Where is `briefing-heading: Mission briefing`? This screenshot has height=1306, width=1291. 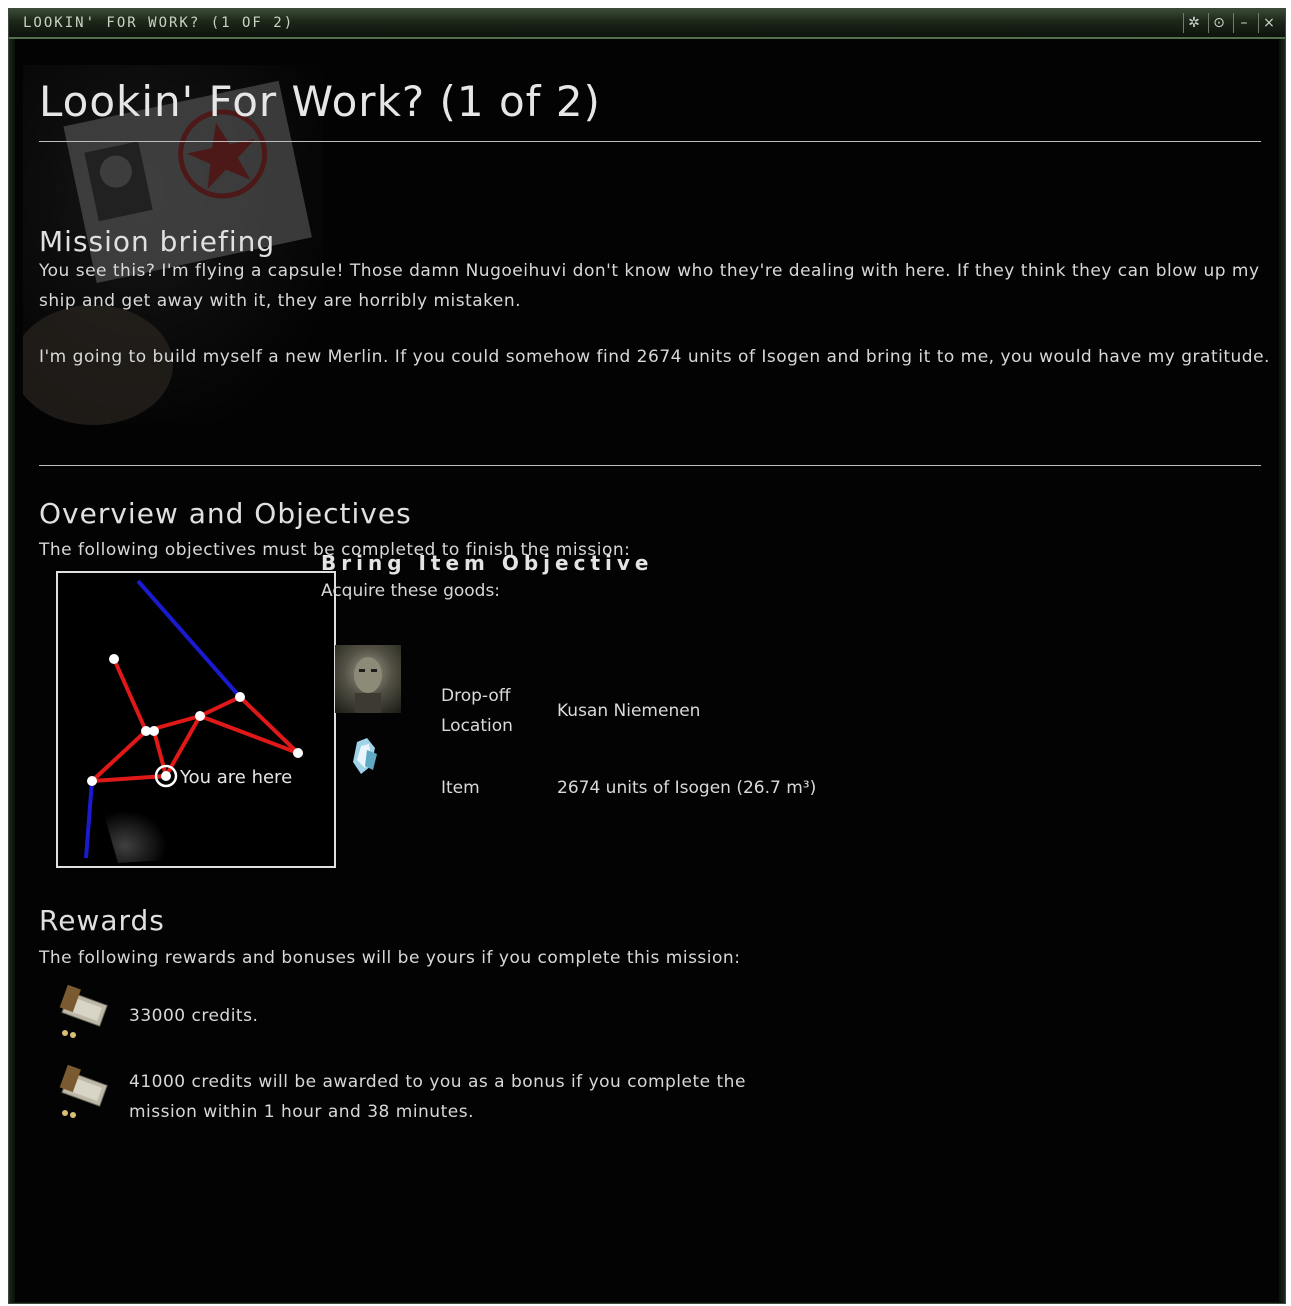
briefing-heading: Mission briefing is located at coordinates (157, 241).